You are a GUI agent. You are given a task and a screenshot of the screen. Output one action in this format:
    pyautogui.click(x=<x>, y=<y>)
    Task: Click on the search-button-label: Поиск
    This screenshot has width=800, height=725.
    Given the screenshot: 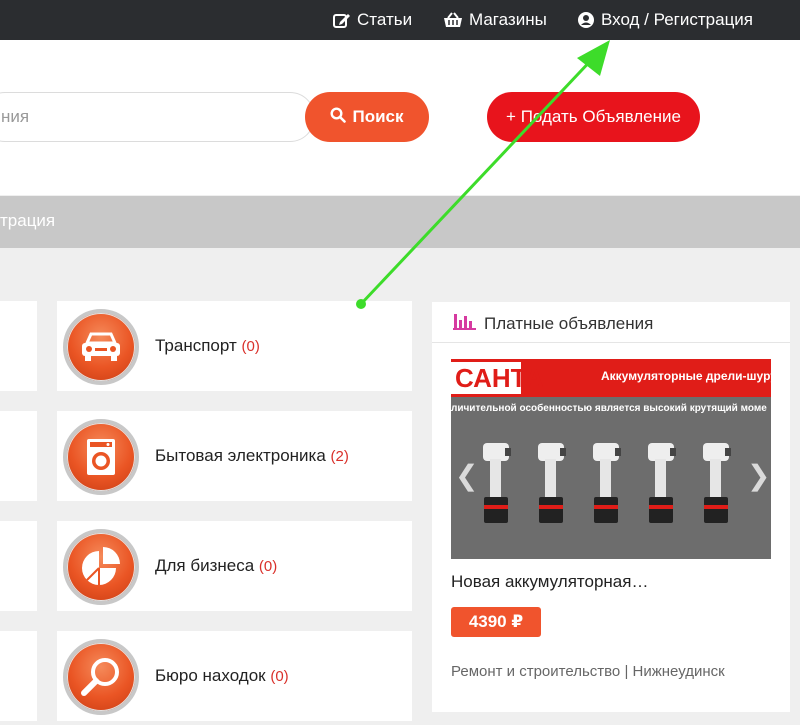 What is the action you would take?
    pyautogui.click(x=378, y=116)
    